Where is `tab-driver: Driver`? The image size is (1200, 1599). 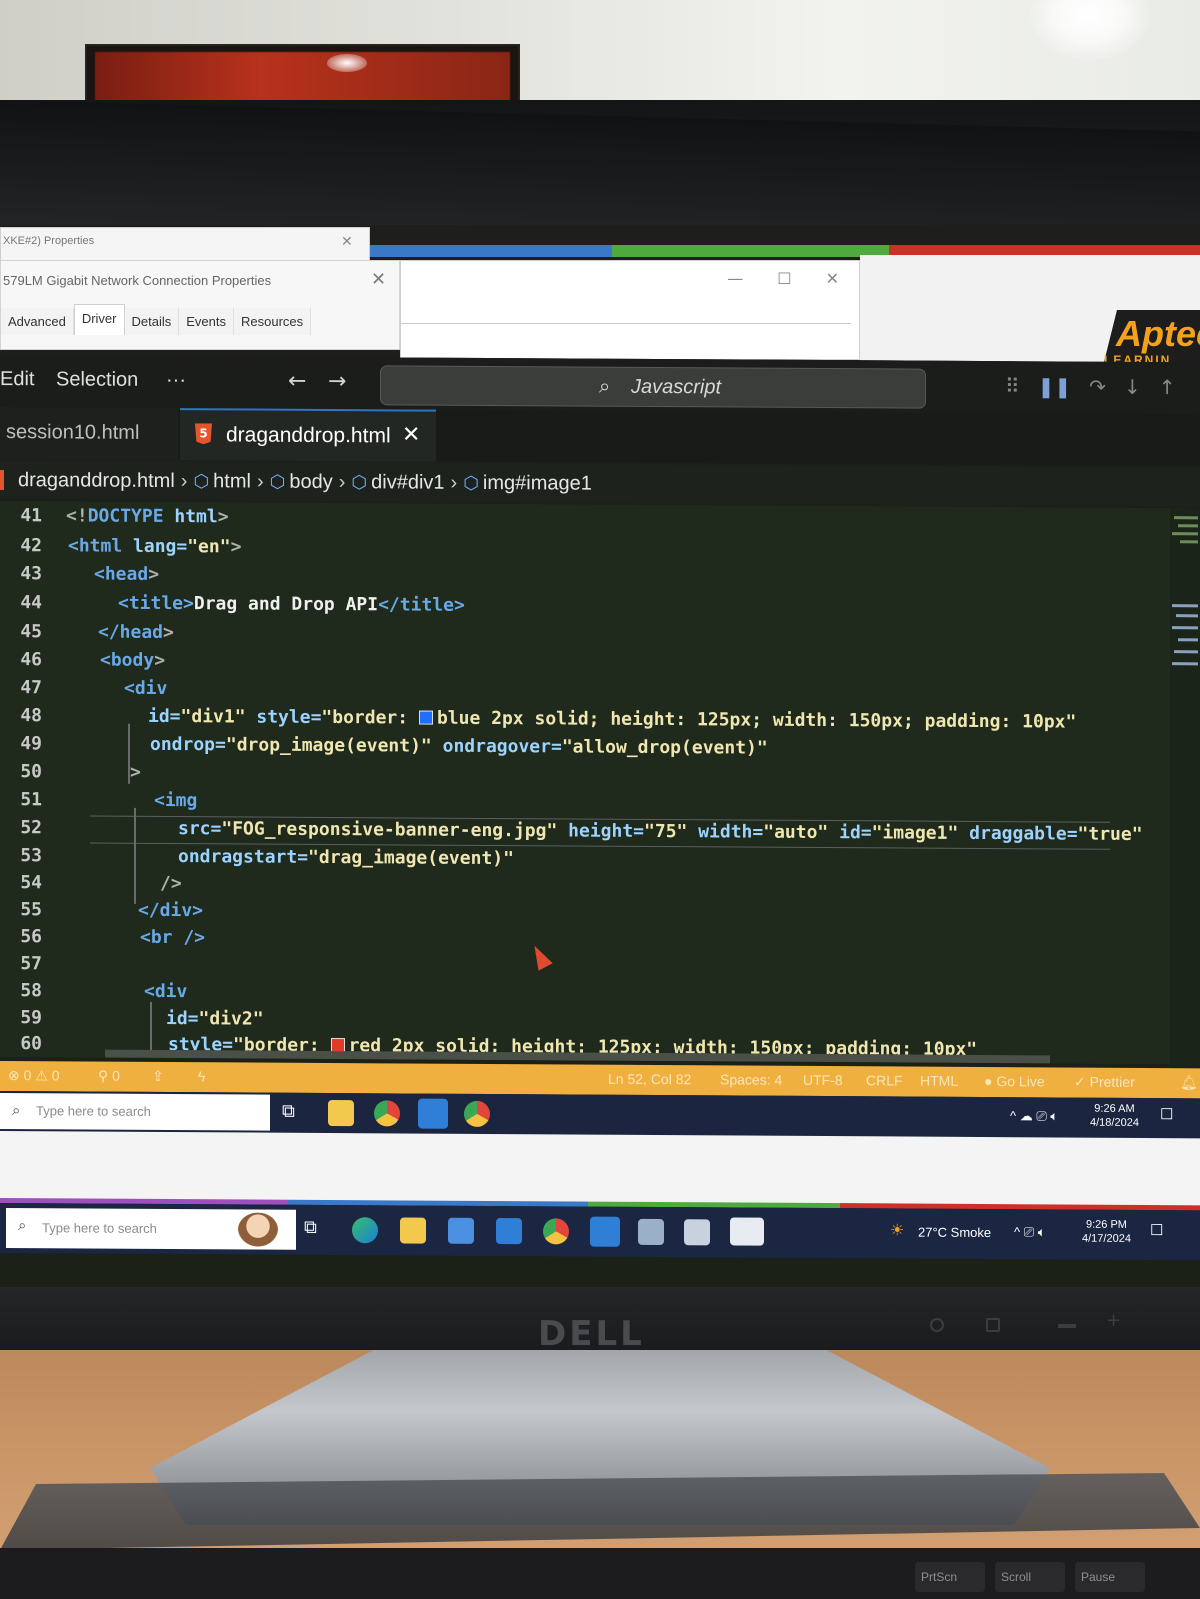
tab-driver: Driver is located at coordinates (99, 319).